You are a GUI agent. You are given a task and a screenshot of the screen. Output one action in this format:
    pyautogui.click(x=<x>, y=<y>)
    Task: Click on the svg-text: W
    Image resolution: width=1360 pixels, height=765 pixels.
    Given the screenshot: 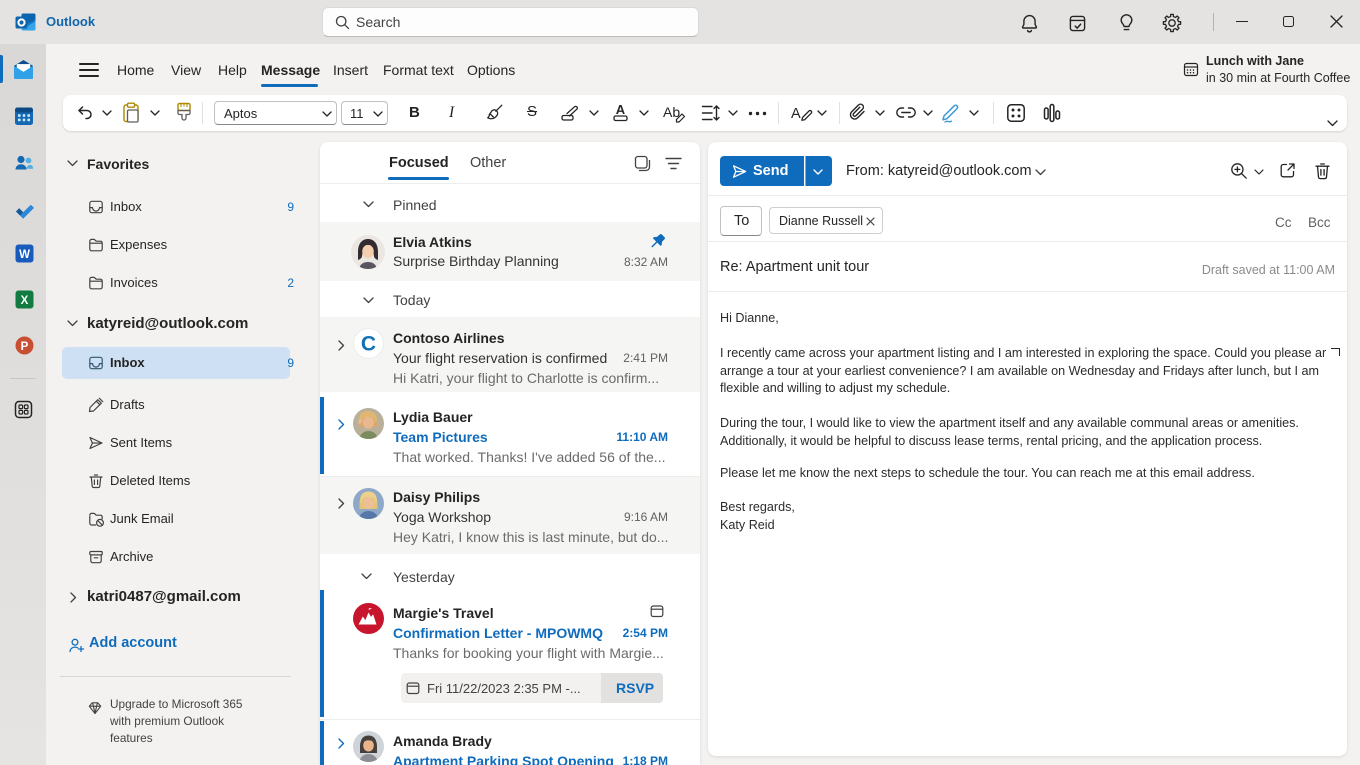 What is the action you would take?
    pyautogui.click(x=24, y=255)
    